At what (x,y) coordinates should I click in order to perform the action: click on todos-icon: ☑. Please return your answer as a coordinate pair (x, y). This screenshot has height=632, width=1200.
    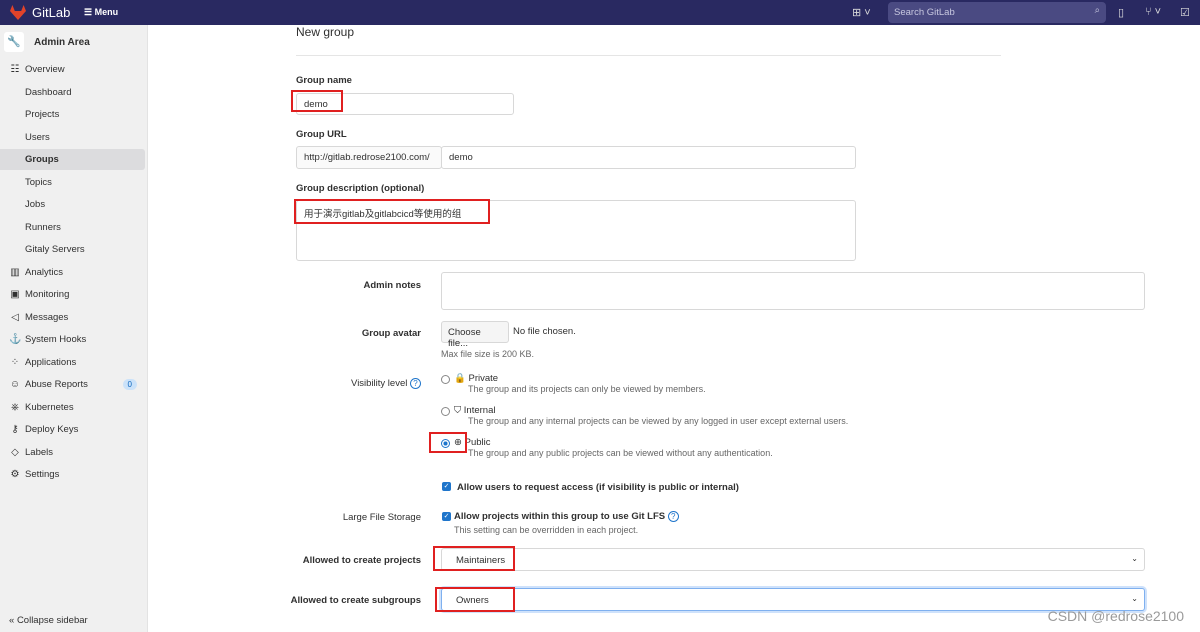
    Looking at the image, I should click on (1185, 12).